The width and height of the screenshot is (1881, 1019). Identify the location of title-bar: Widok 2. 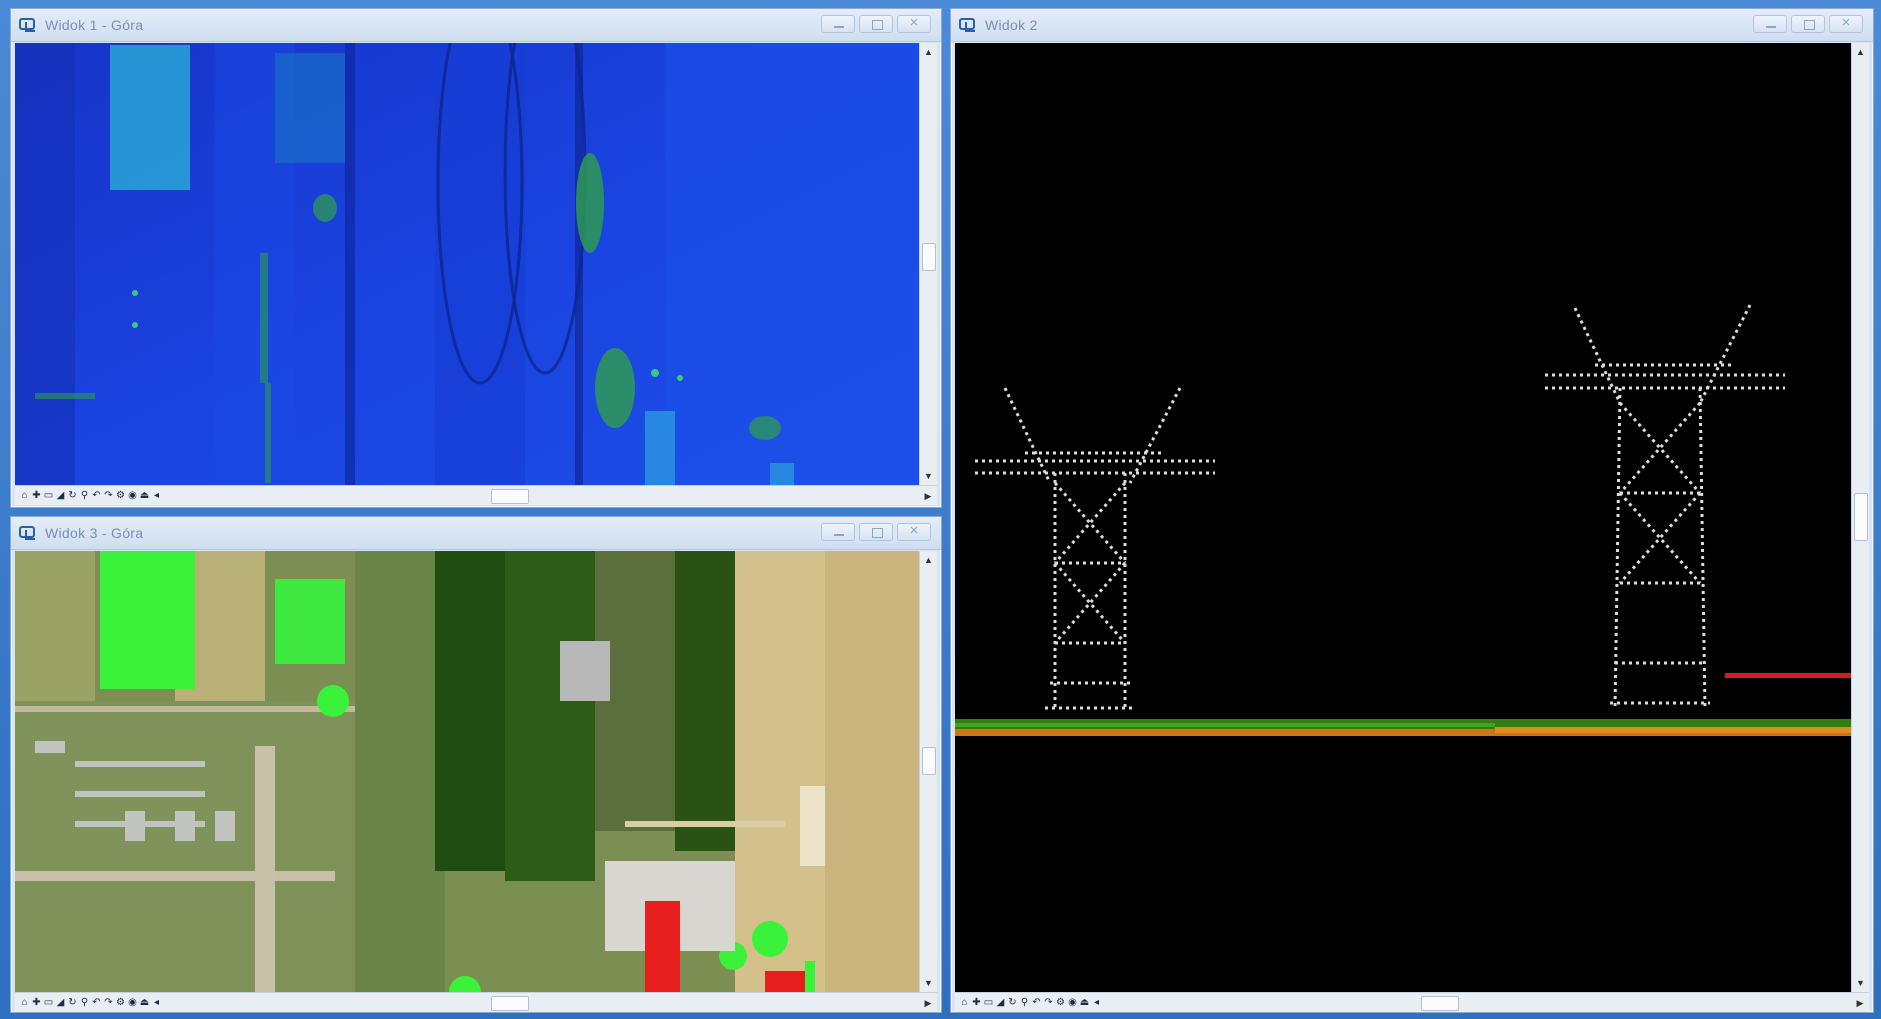
(1412, 25).